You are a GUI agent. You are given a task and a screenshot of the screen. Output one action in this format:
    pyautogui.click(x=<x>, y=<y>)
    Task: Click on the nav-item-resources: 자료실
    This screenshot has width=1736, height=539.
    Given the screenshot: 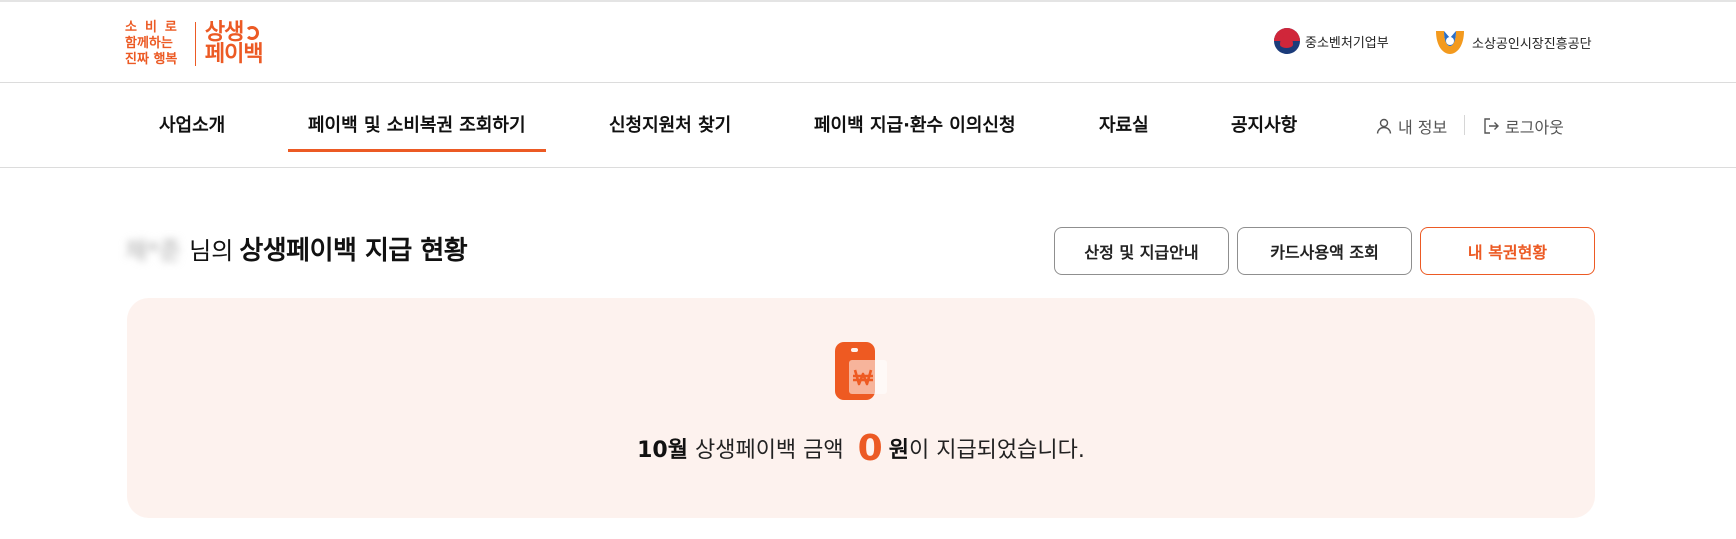 What is the action you would take?
    pyautogui.click(x=1124, y=117)
    